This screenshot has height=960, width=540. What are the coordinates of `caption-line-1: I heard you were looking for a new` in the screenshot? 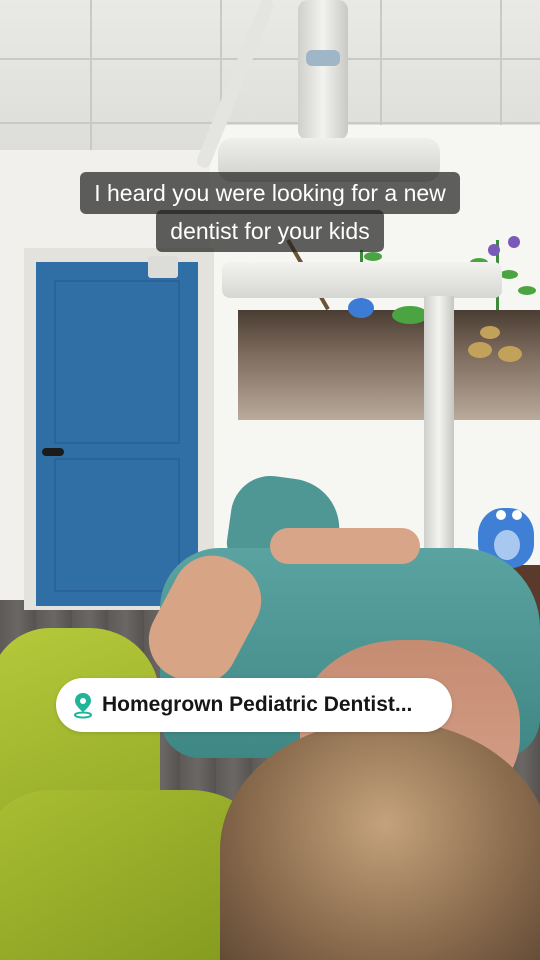 It's located at (270, 193).